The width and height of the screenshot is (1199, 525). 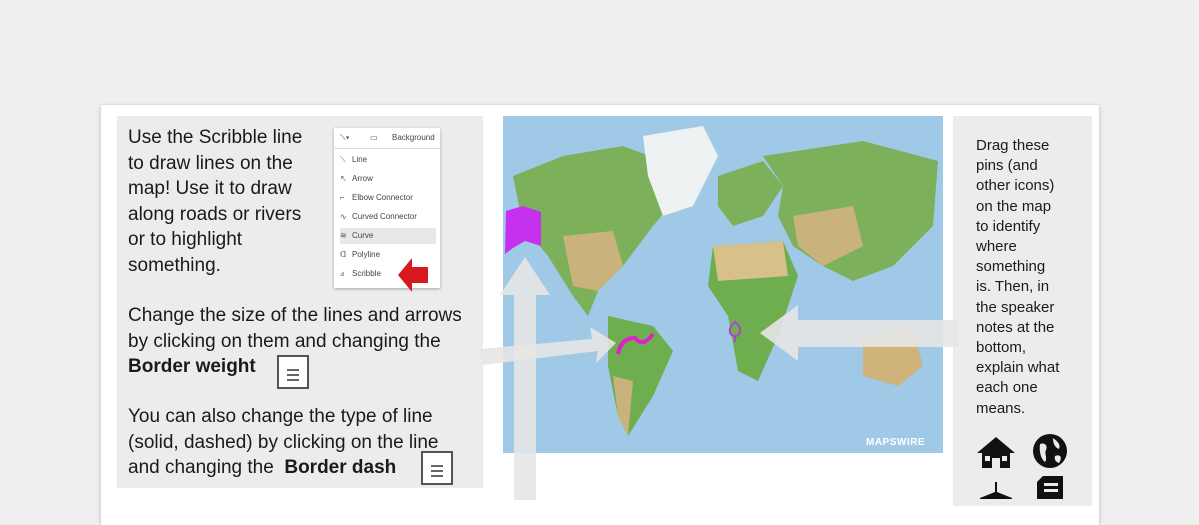 I want to click on text-line: to identify, so click(x=1008, y=226).